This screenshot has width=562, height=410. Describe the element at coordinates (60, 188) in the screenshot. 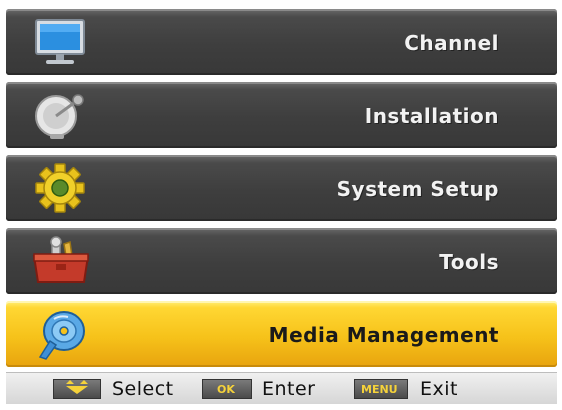

I see `gear-icon` at that location.